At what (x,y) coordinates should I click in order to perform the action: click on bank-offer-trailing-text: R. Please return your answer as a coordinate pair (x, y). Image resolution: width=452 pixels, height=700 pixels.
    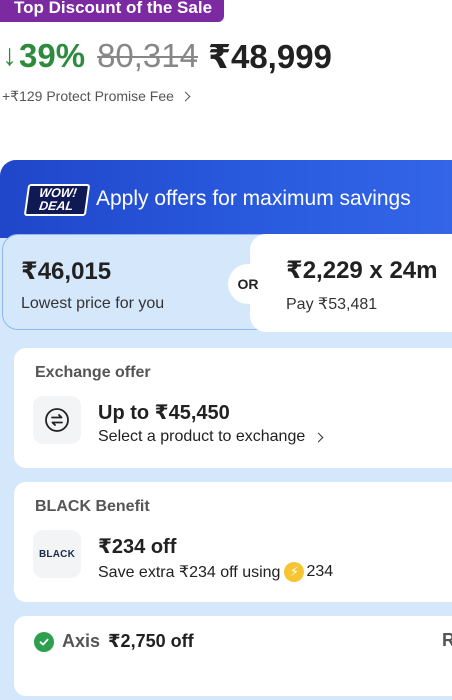
    Looking at the image, I should click on (447, 640).